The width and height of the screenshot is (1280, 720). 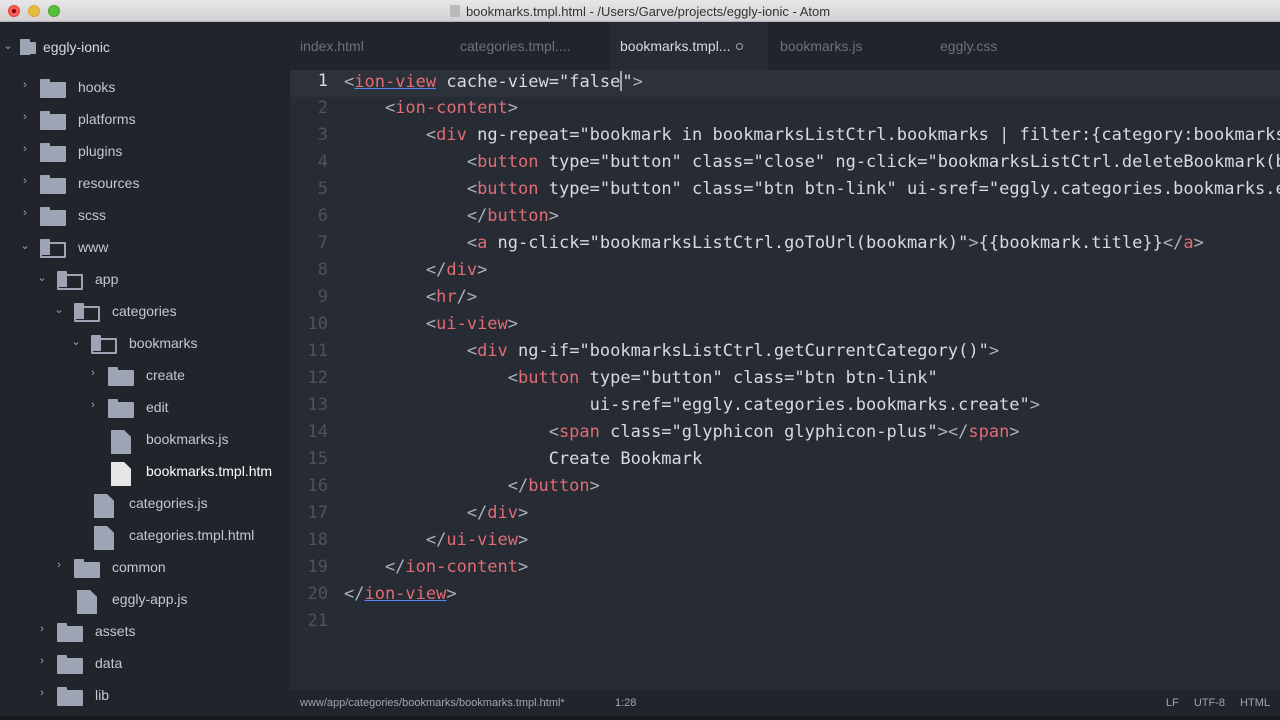 What do you see at coordinates (322, 216) in the screenshot?
I see `line-number: 6` at bounding box center [322, 216].